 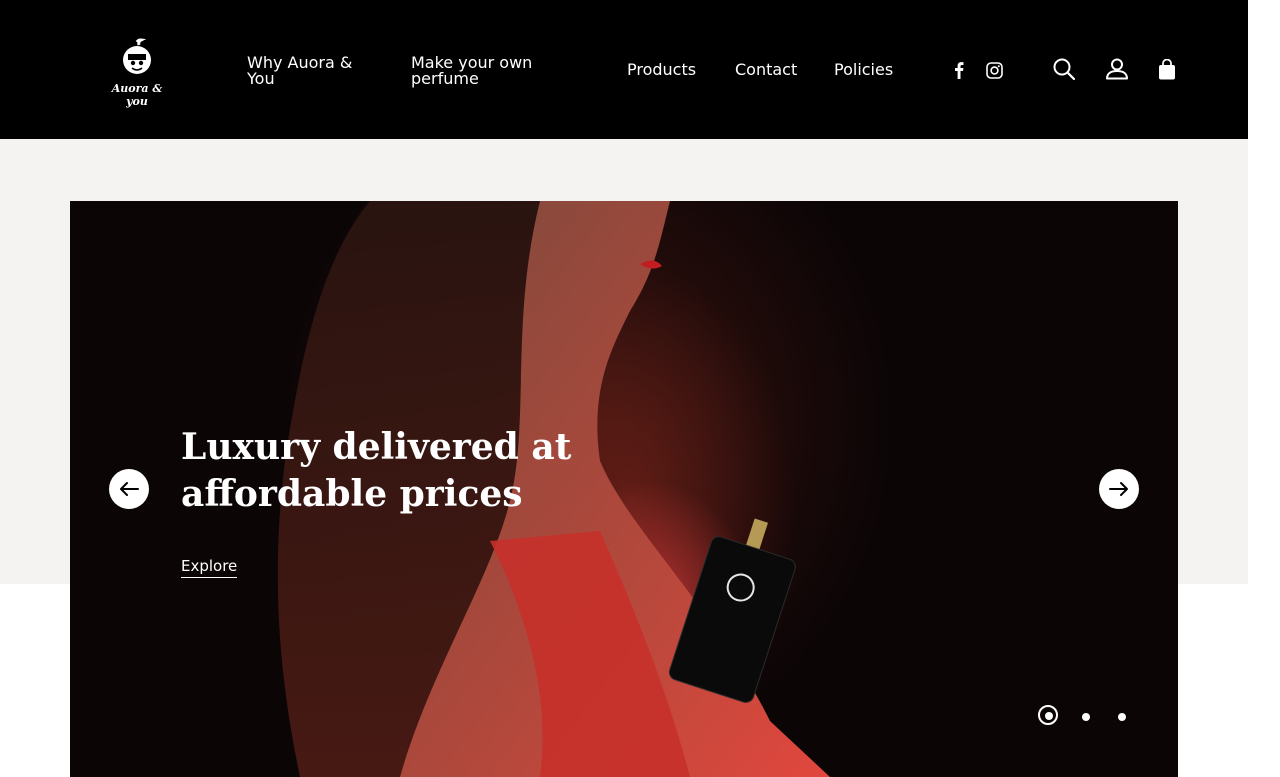 What do you see at coordinates (766, 70) in the screenshot?
I see `nav-contact: Contact` at bounding box center [766, 70].